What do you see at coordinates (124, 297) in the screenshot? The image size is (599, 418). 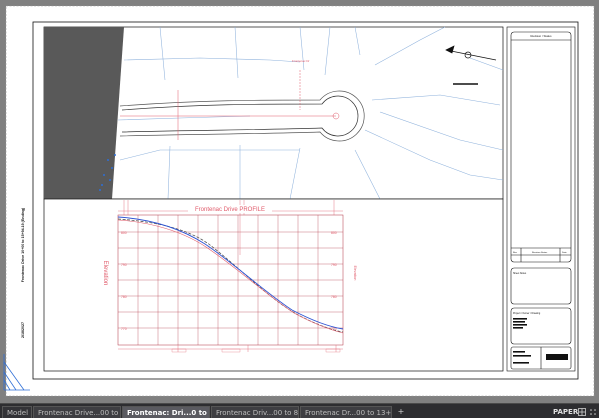 I see `elev-left-3: 780` at bounding box center [124, 297].